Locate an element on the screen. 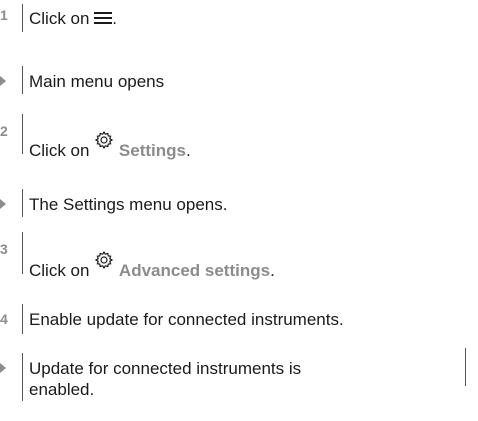 The height and width of the screenshot is (421, 478). ui-term-advanced-settings: Advanced settings is located at coordinates (194, 270).